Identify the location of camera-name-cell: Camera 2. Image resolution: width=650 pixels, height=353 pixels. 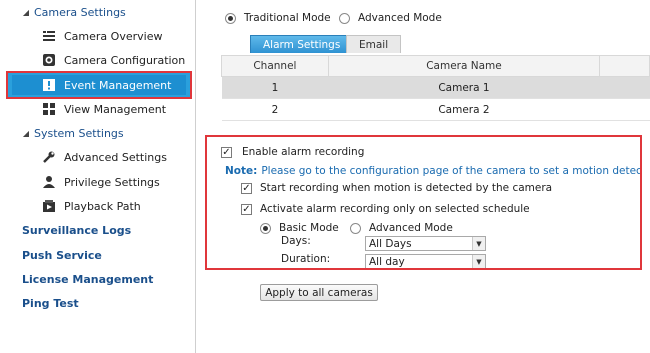
(464, 109).